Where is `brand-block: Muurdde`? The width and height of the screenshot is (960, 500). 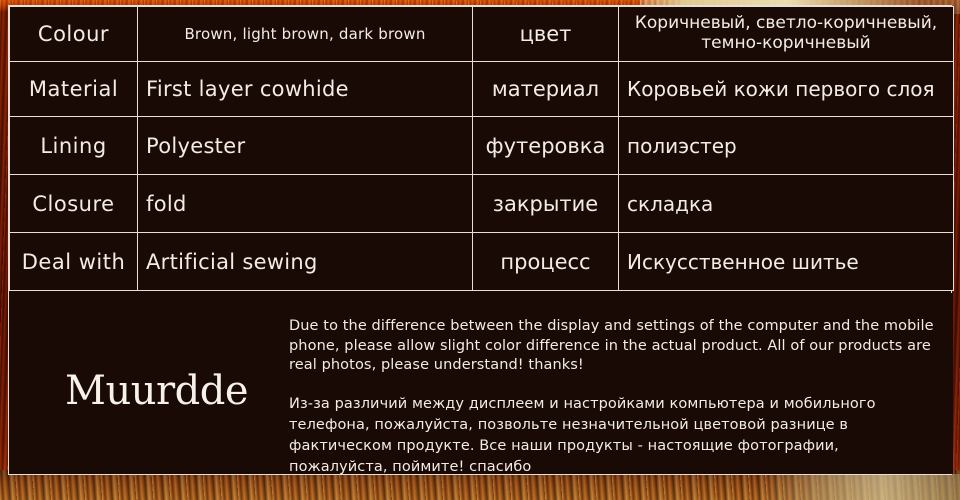
brand-block: Muurdde is located at coordinates (149, 383).